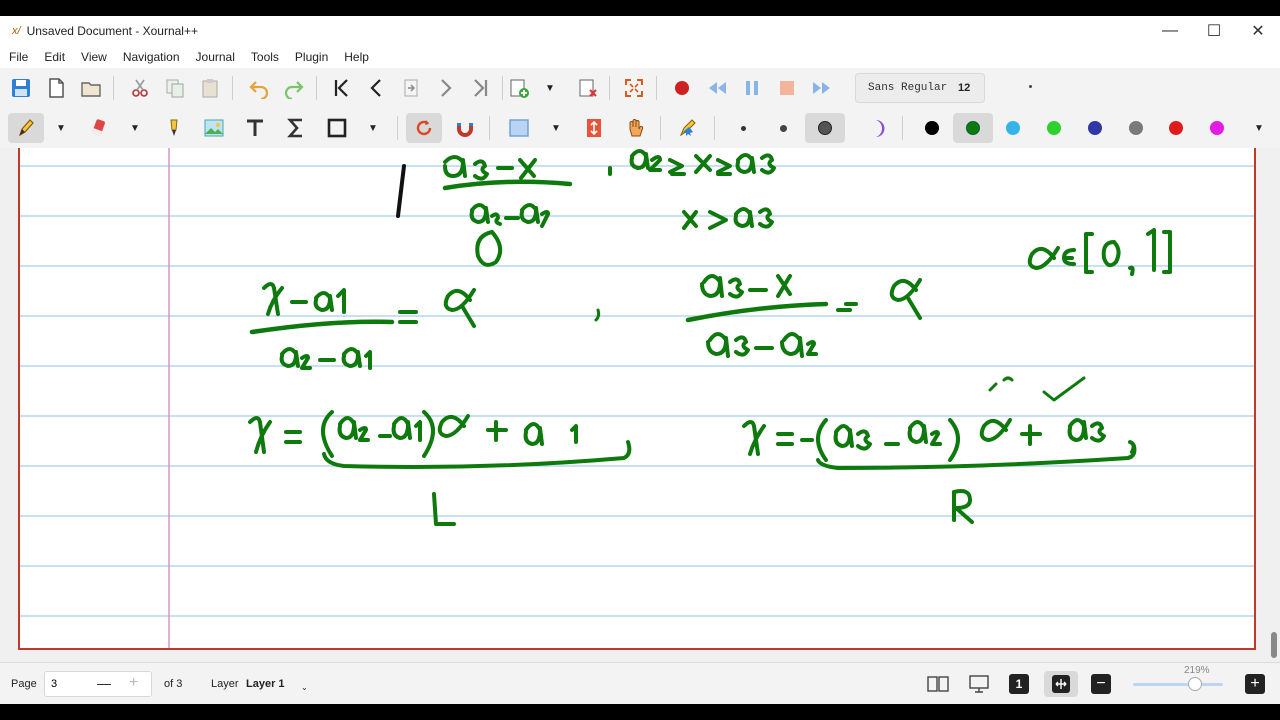 This screenshot has height=720, width=1280. Describe the element at coordinates (1274, 645) in the screenshot. I see `scrollbar-thumb` at that location.